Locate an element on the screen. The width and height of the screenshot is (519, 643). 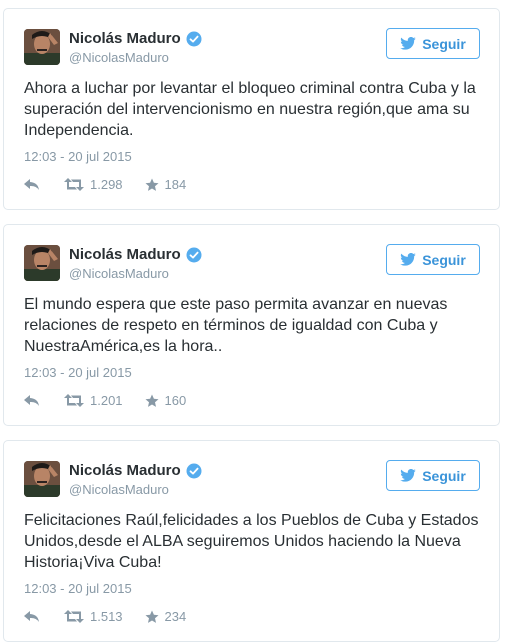
tweet-actions: 1.201 160 is located at coordinates (105, 400).